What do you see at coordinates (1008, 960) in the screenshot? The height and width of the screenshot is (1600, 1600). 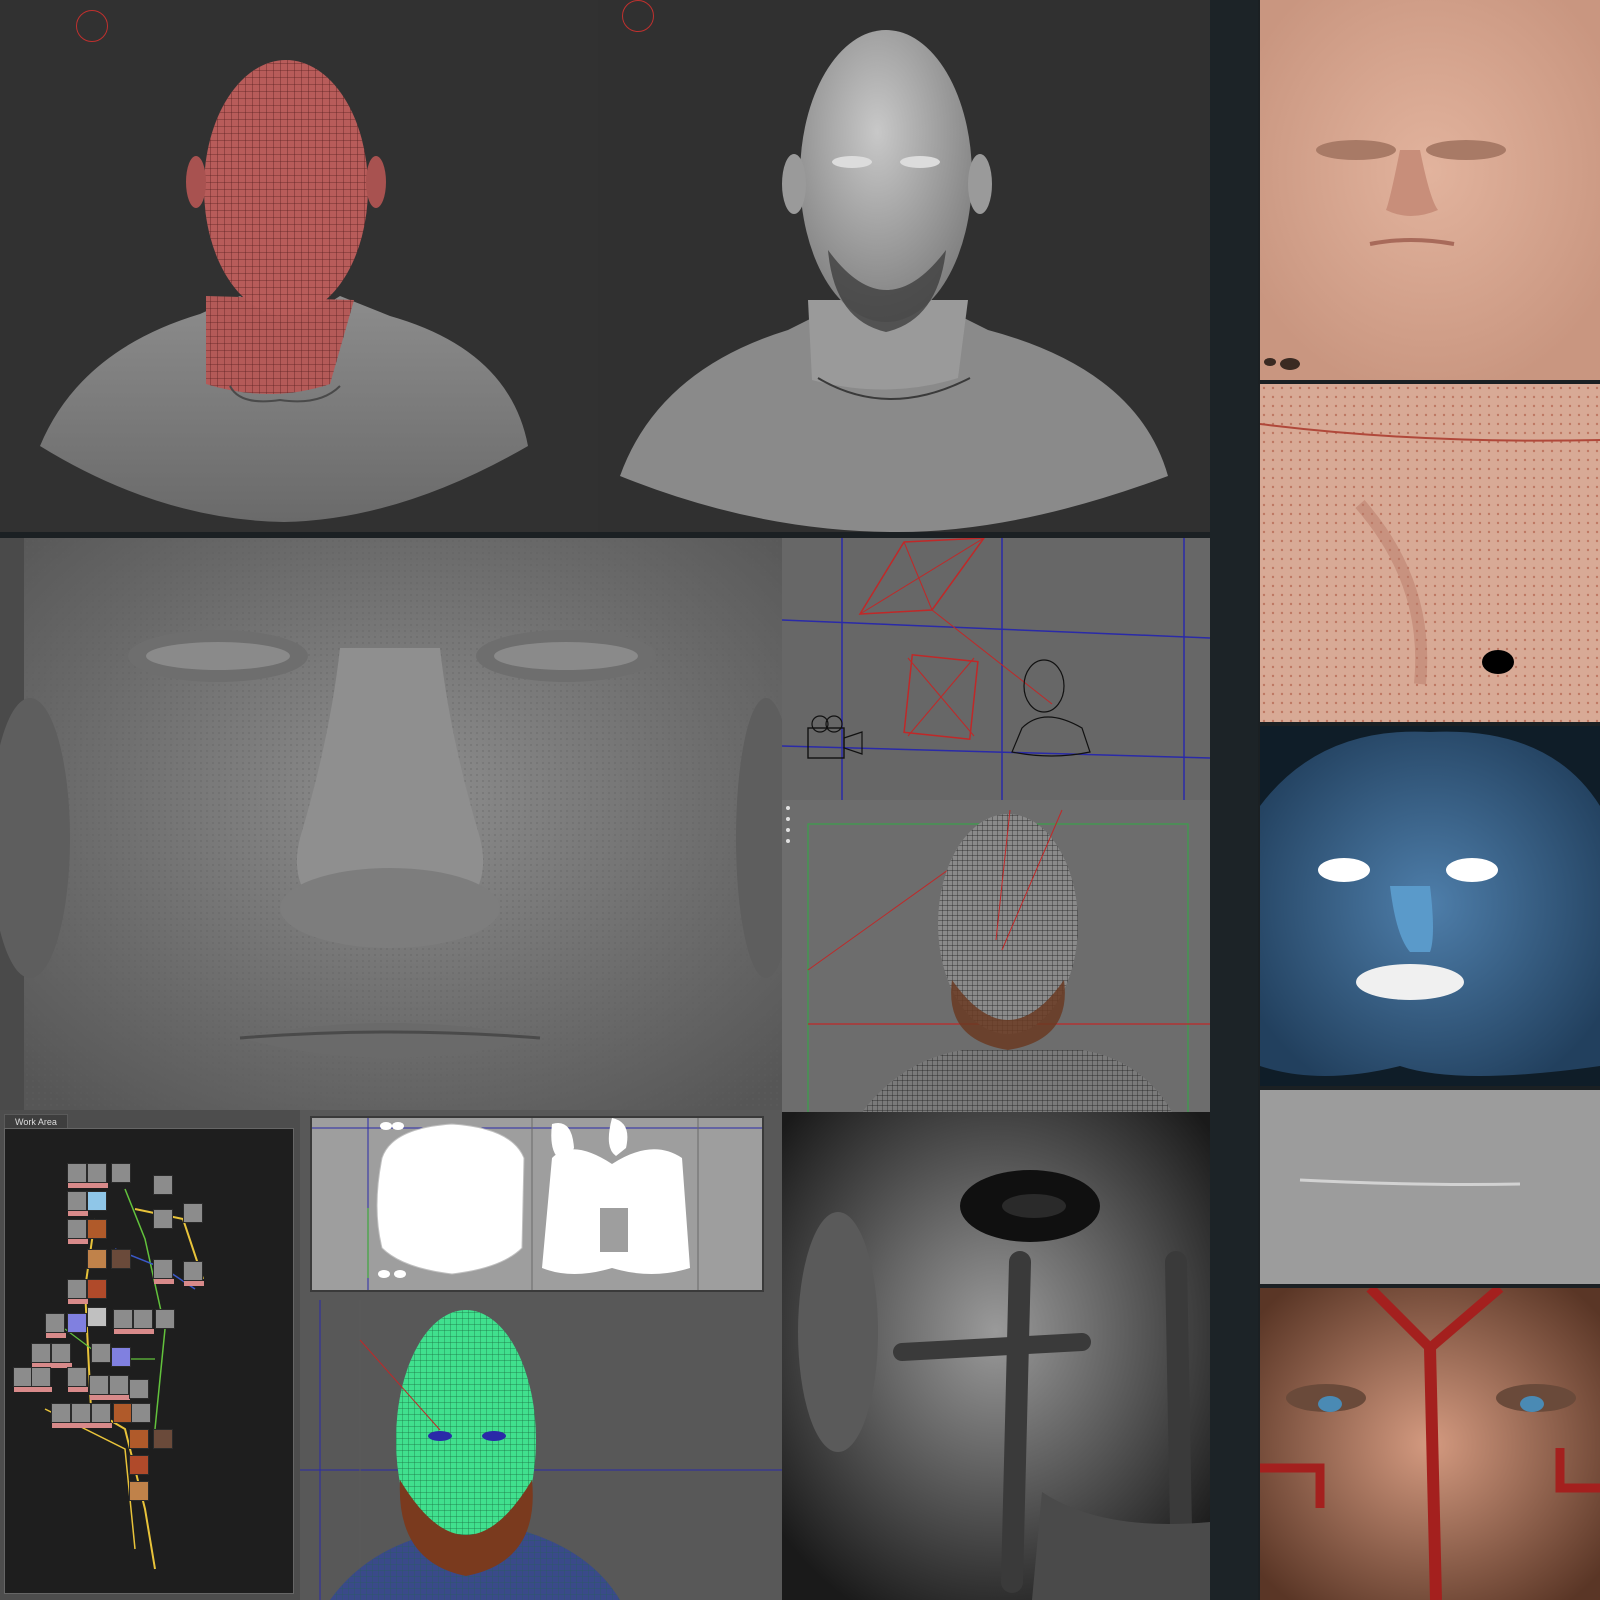 I see `wire-head-render` at bounding box center [1008, 960].